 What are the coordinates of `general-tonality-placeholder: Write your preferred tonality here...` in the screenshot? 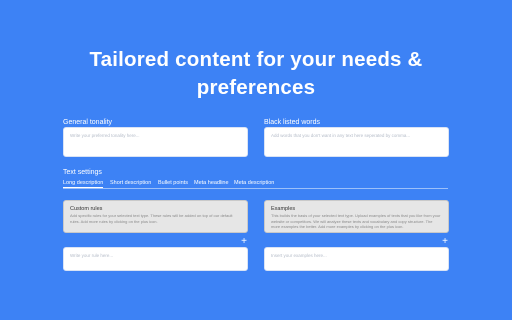 It's located at (105, 135).